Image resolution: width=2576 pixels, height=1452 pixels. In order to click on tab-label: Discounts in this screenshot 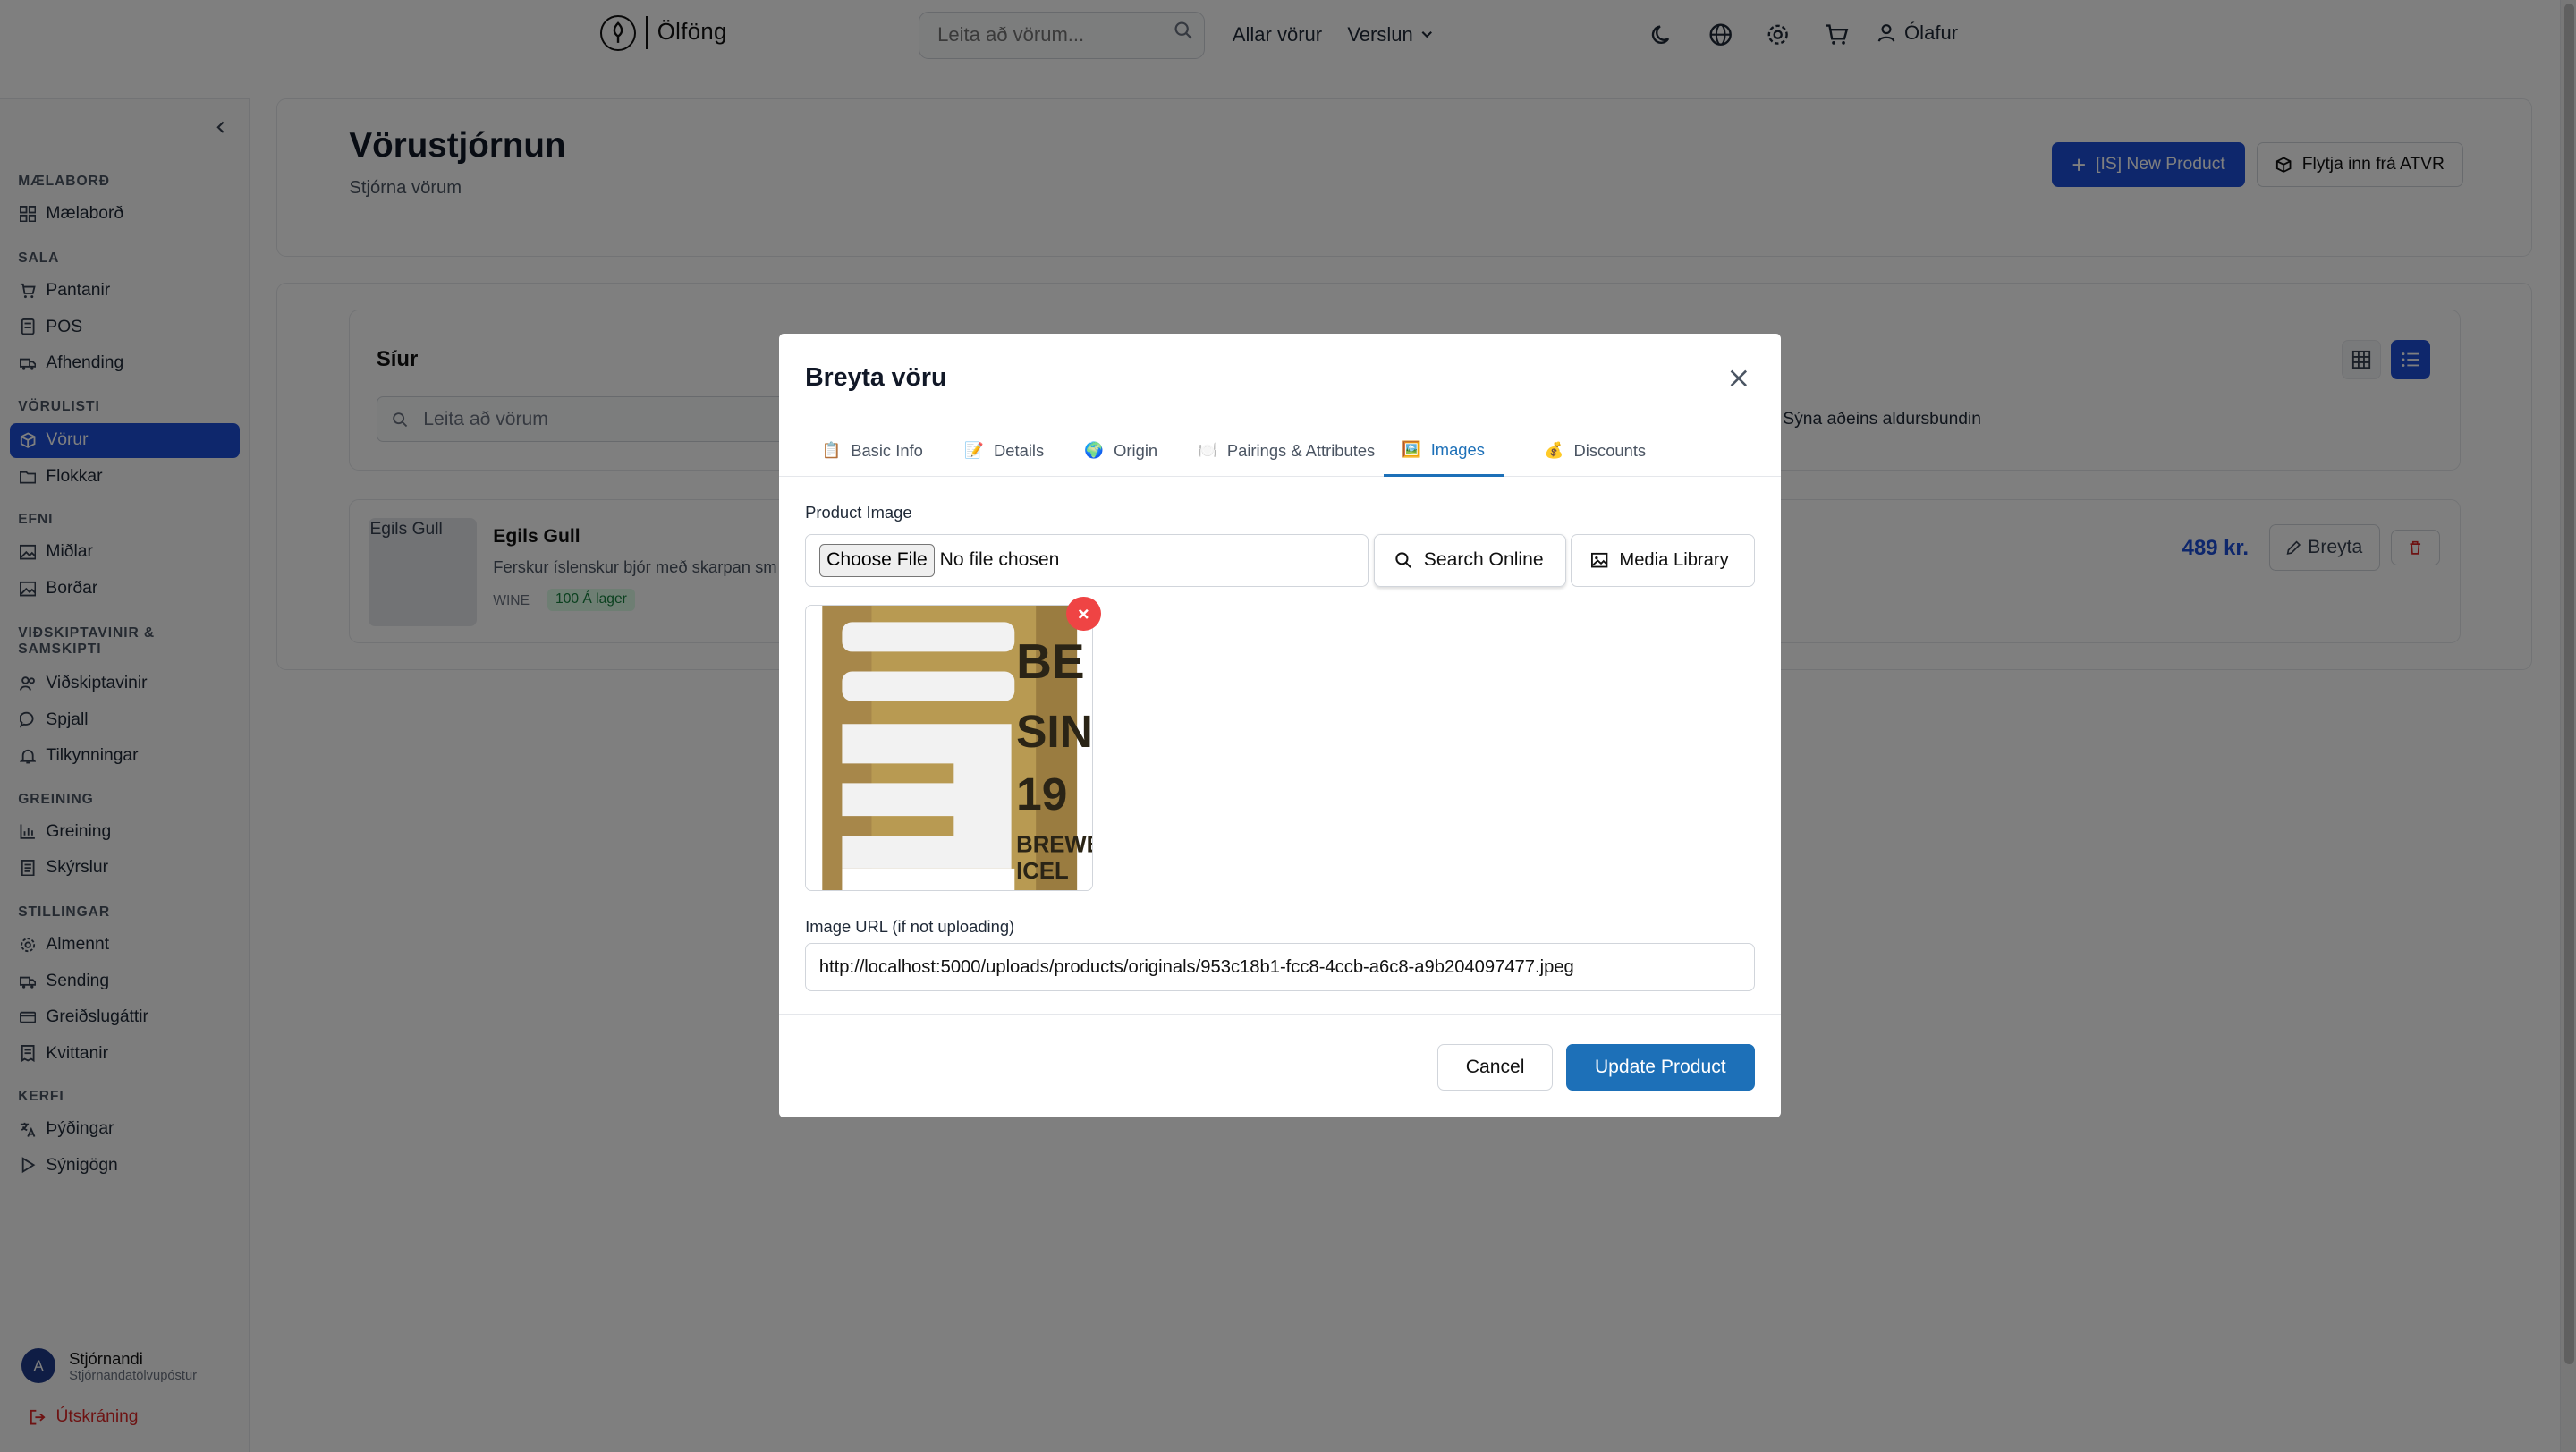, I will do `click(1610, 451)`.